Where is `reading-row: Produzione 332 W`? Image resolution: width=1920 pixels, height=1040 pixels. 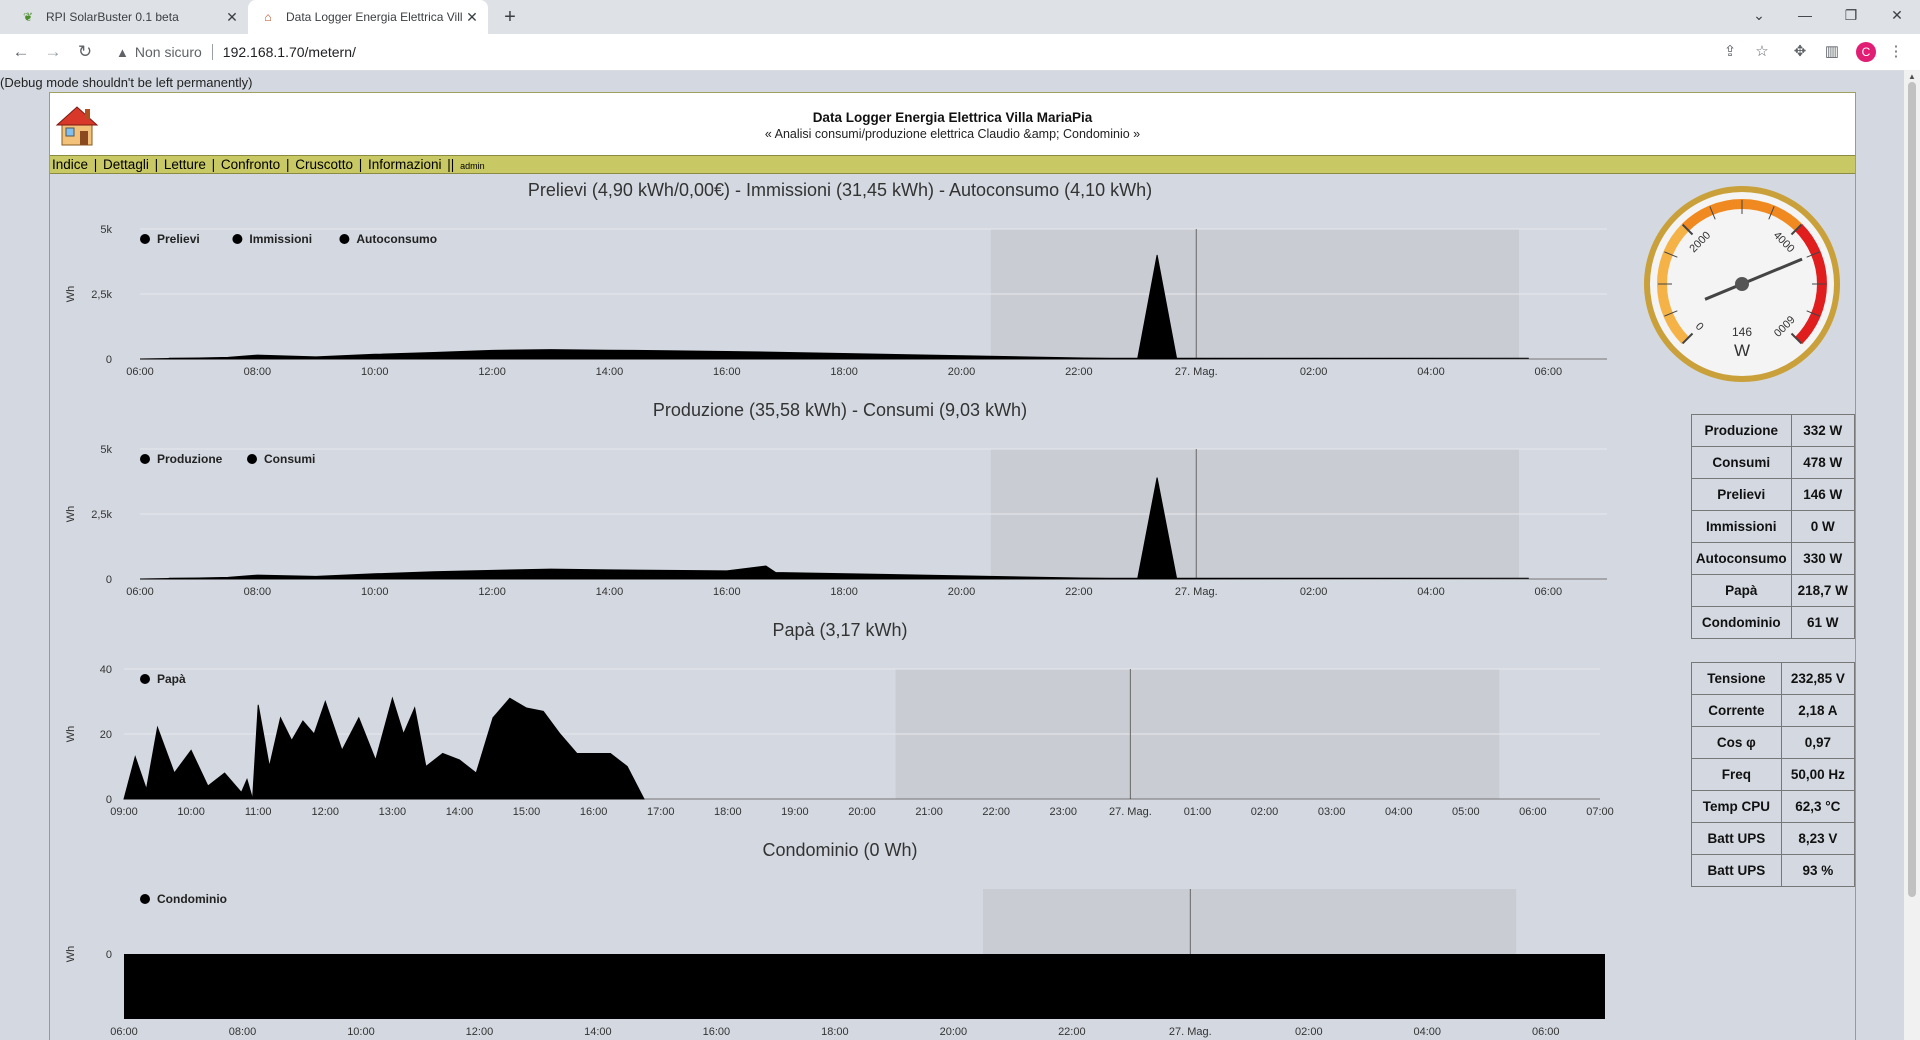
reading-row: Produzione 332 W is located at coordinates (1773, 430).